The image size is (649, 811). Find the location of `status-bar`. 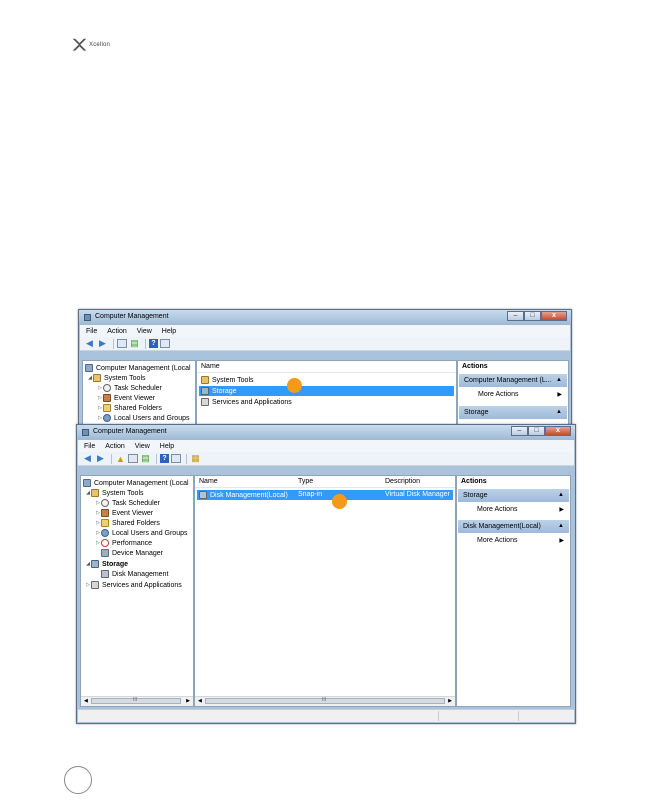

status-bar is located at coordinates (326, 715).